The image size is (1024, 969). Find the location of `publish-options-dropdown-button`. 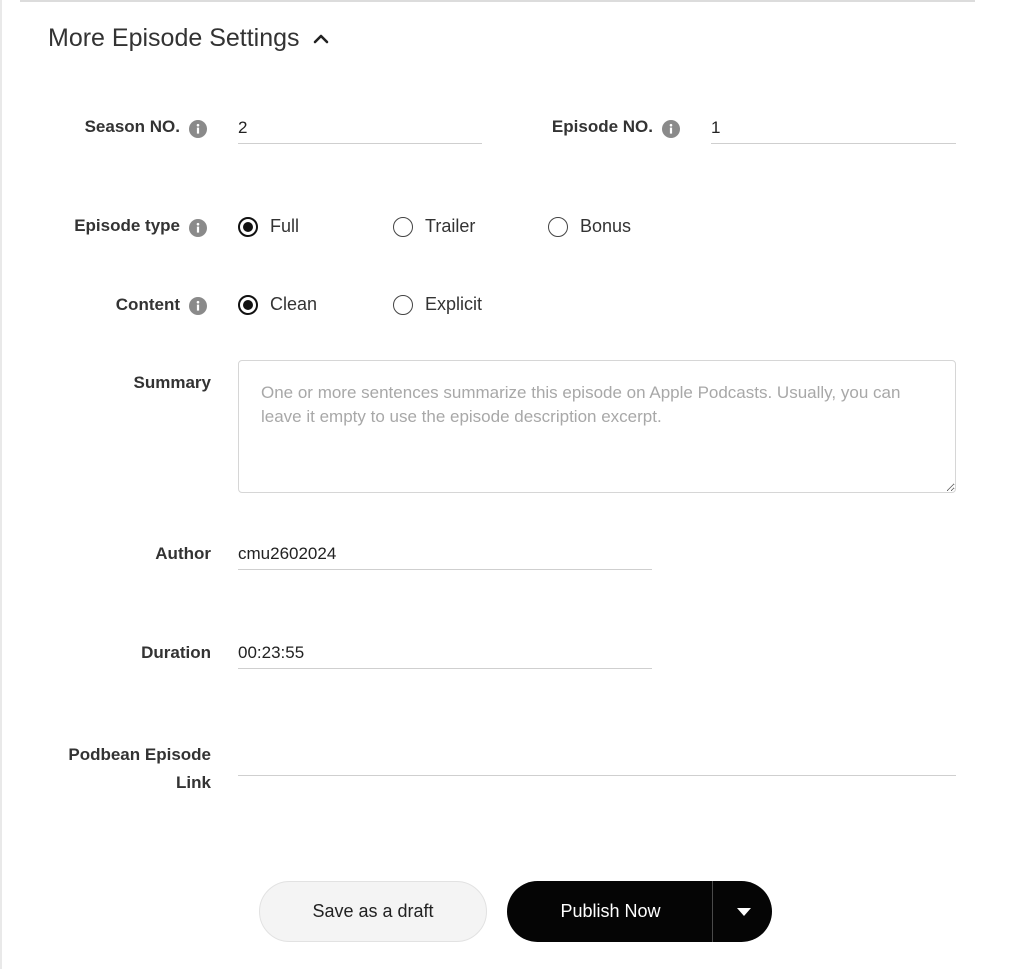

publish-options-dropdown-button is located at coordinates (742, 911).